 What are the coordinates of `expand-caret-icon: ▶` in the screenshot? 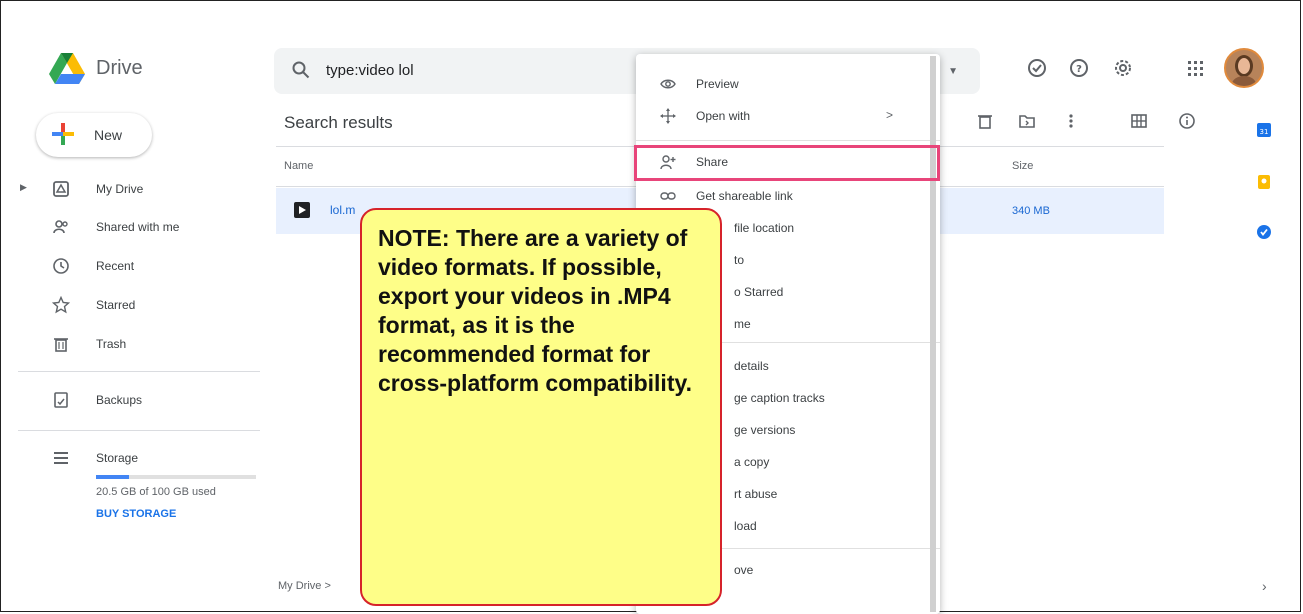 It's located at (23, 187).